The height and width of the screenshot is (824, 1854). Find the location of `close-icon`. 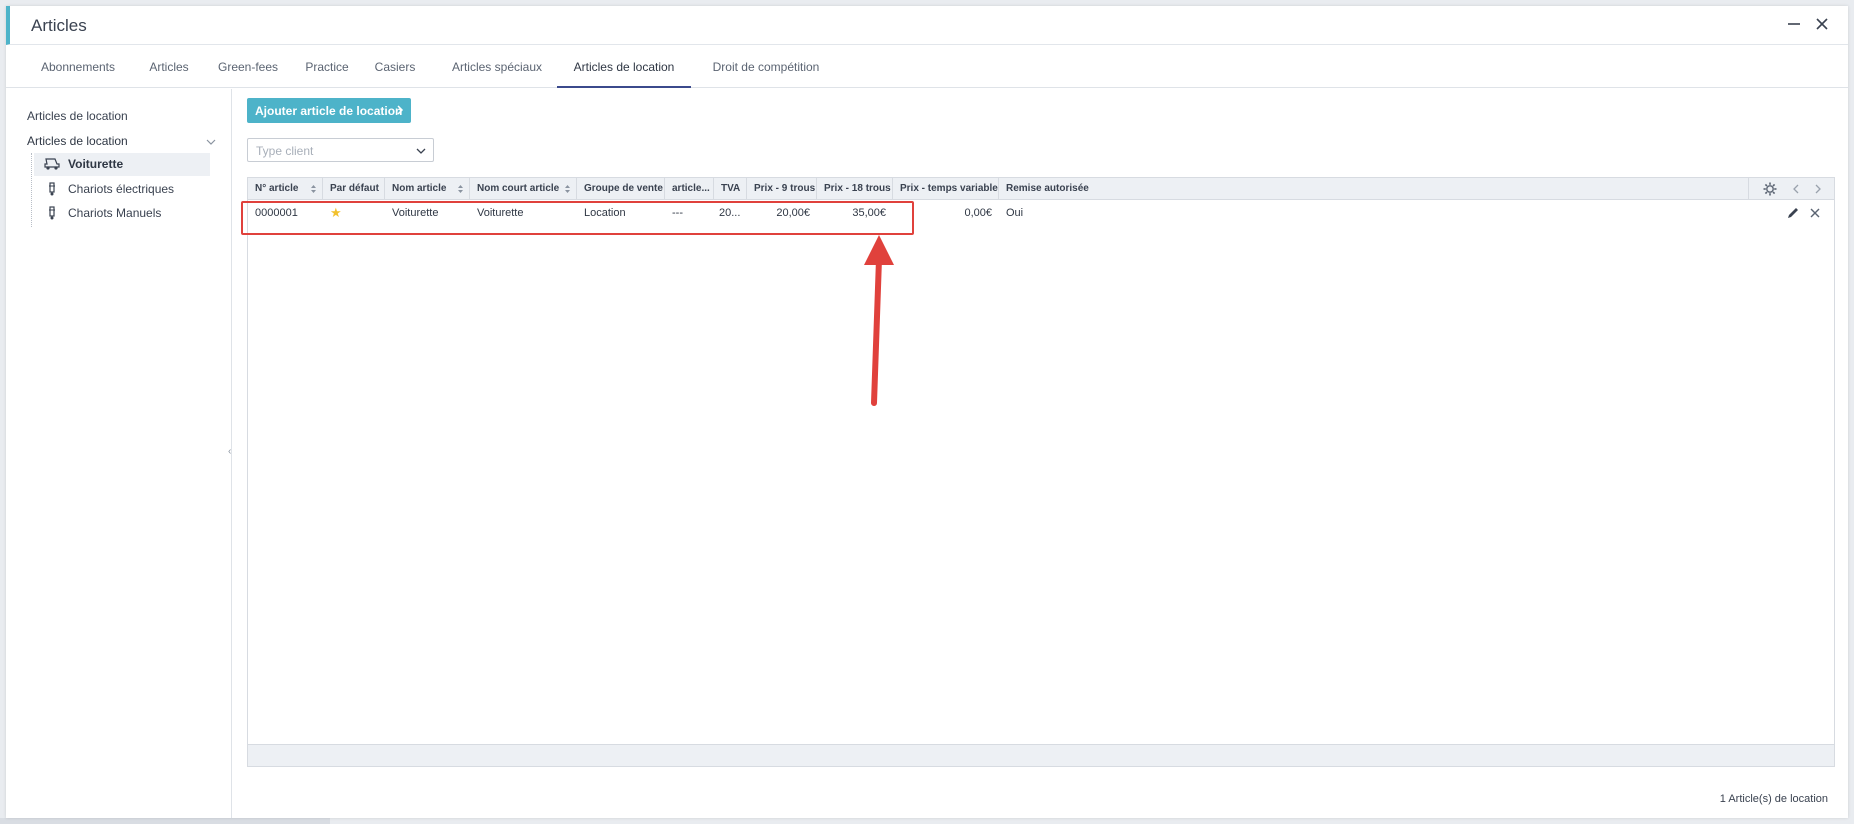

close-icon is located at coordinates (1822, 24).